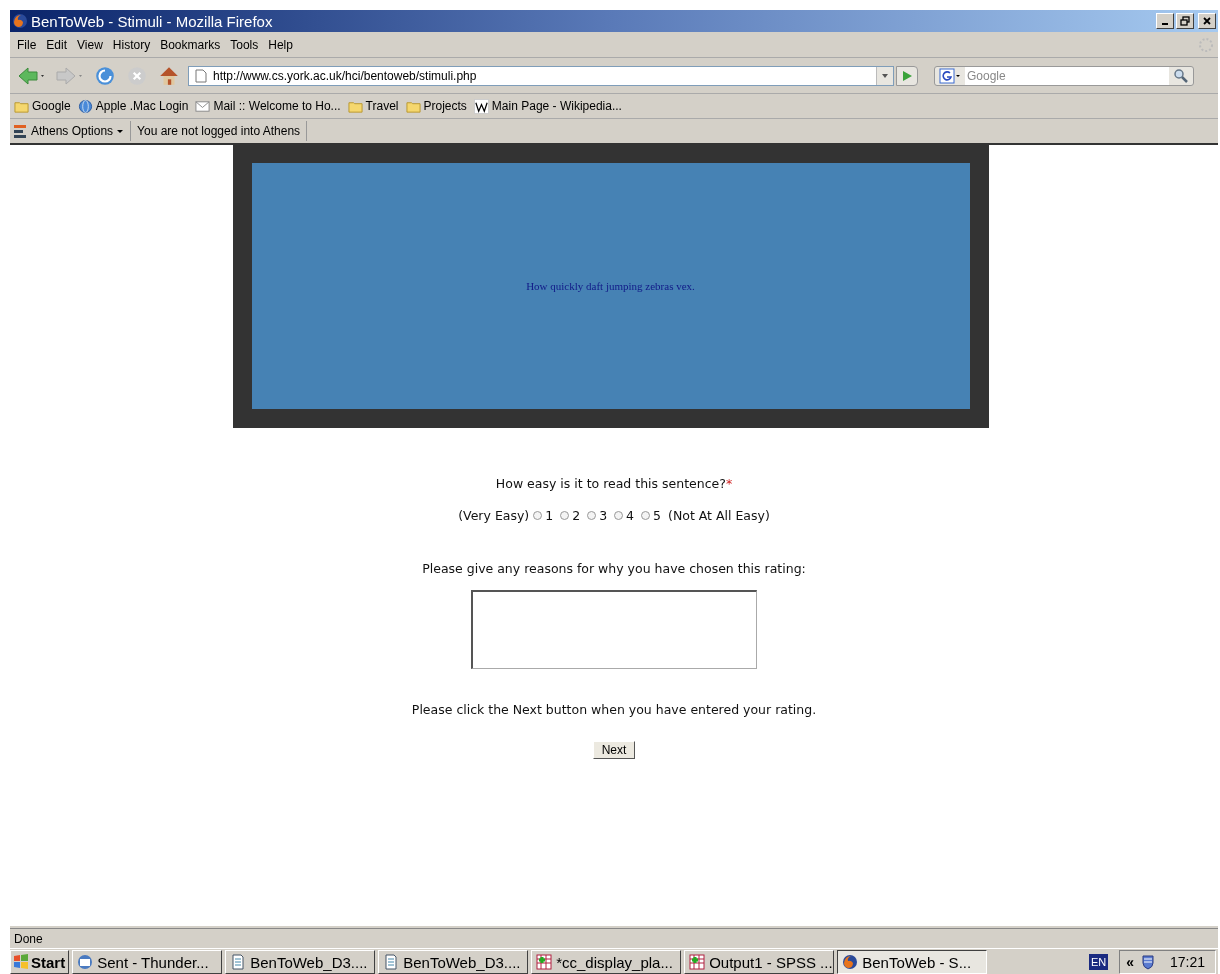  I want to click on instruction-text: Please click the Next button when you have entered your rating., so click(614, 709).